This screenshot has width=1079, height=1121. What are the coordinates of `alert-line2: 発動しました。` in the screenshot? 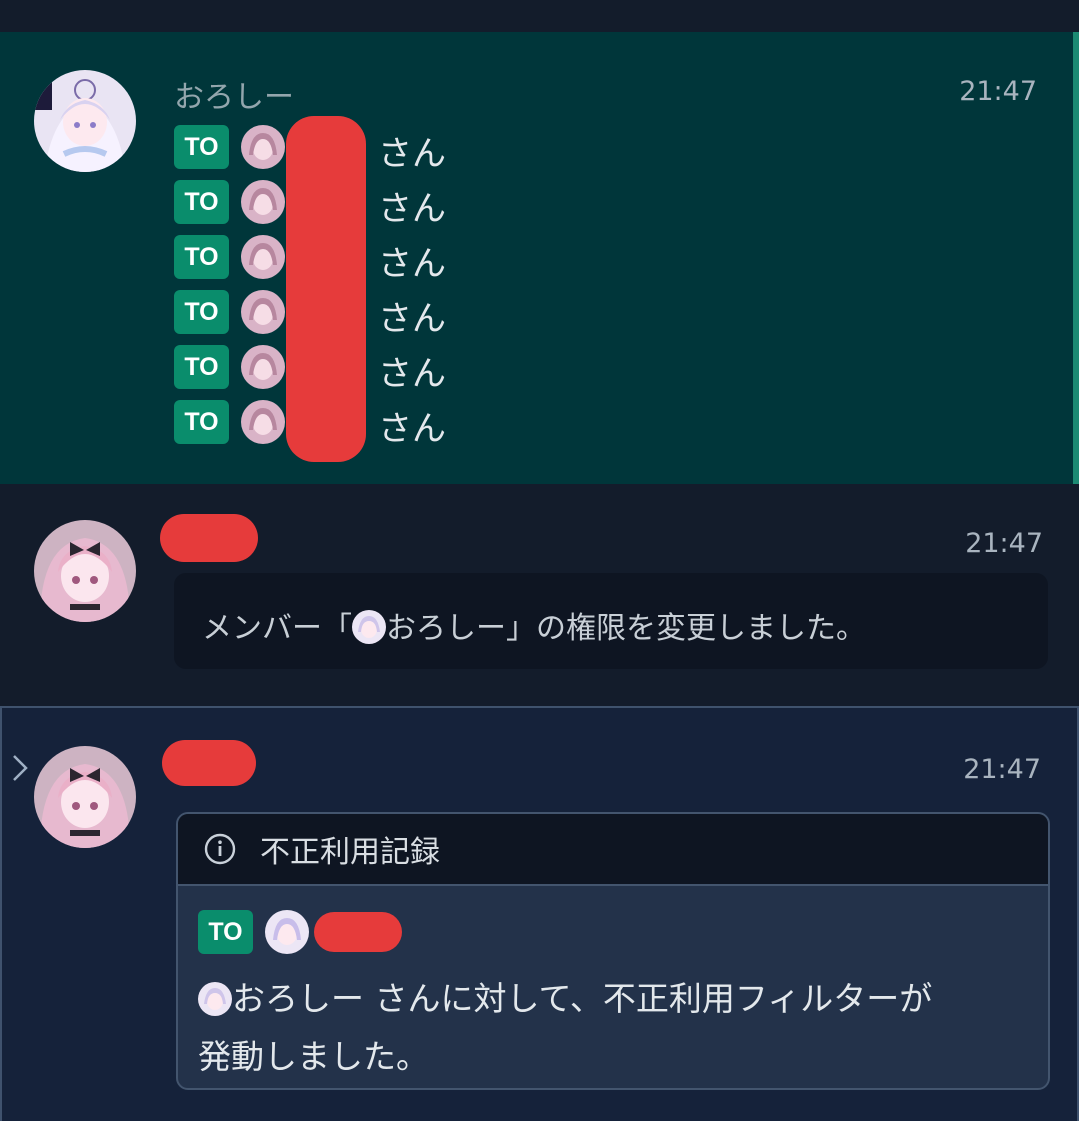 It's located at (313, 1056).